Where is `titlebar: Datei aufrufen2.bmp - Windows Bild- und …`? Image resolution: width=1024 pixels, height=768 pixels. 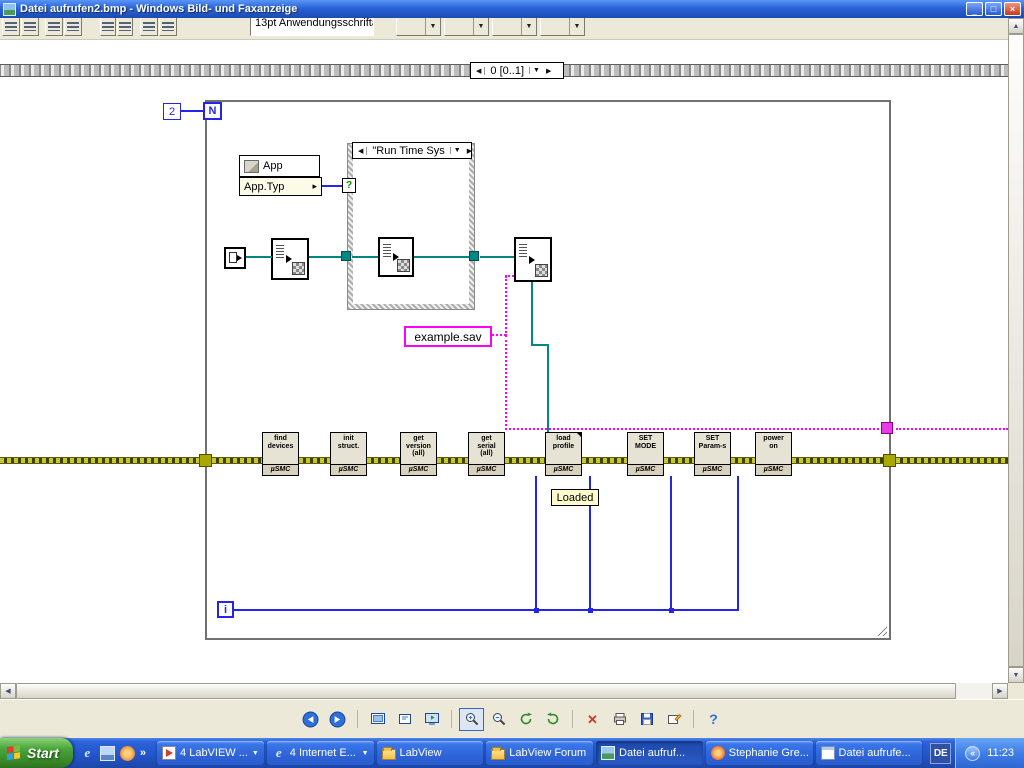 titlebar: Datei aufrufen2.bmp - Windows Bild- und … is located at coordinates (512, 9).